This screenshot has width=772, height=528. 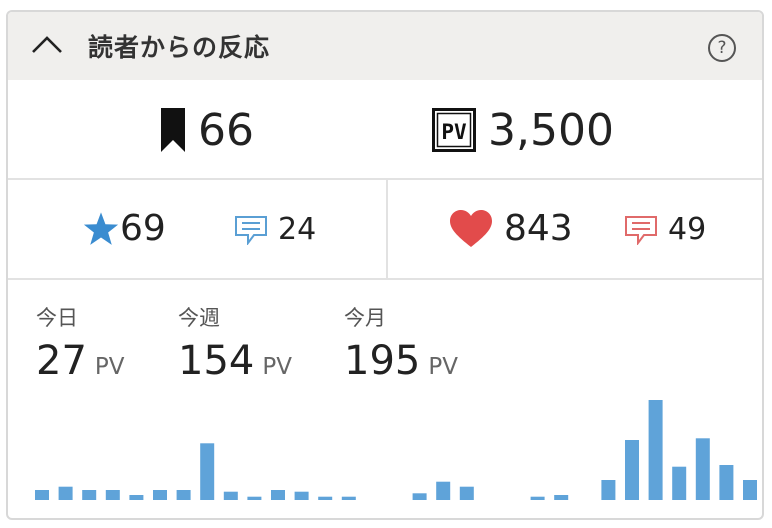 I want to click on bookmark-count: 66, so click(x=226, y=130).